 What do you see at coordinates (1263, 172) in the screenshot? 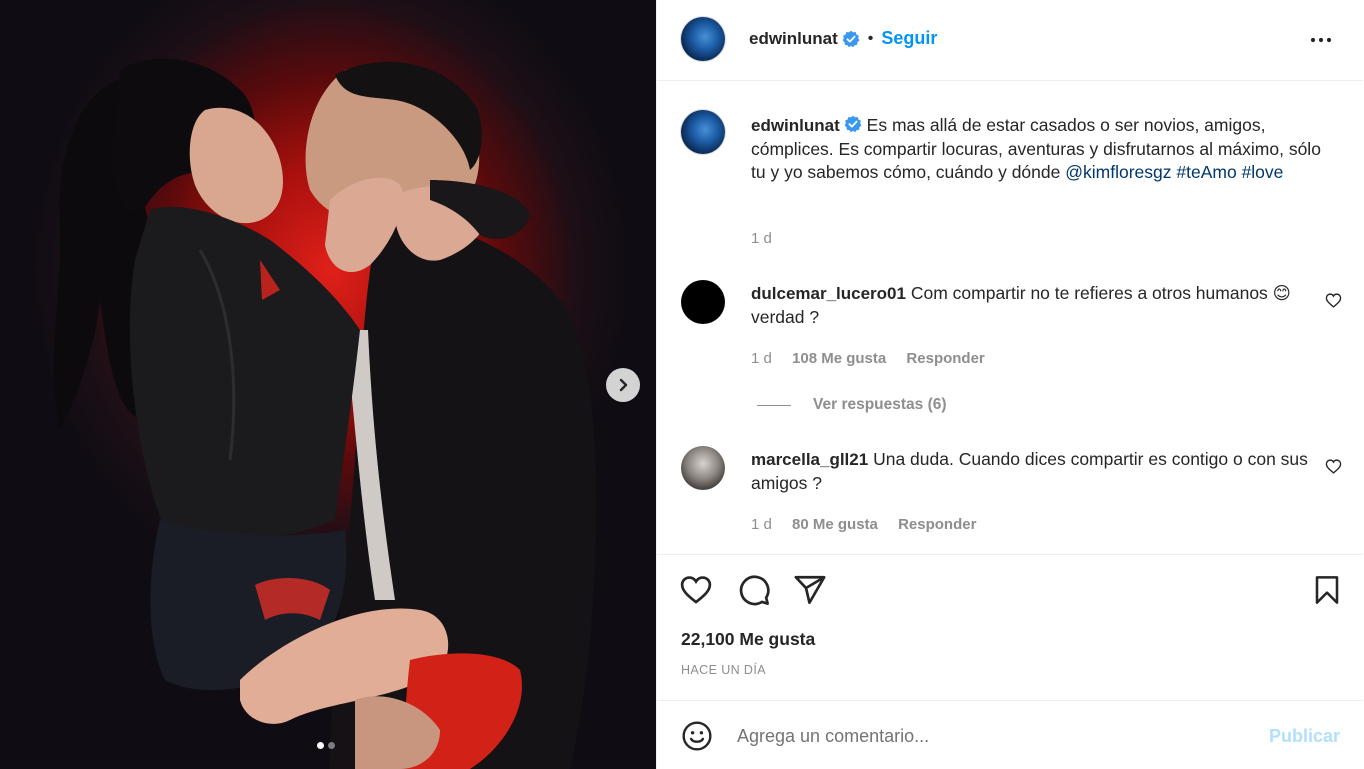
I see `caption-hashtag-love: #love` at bounding box center [1263, 172].